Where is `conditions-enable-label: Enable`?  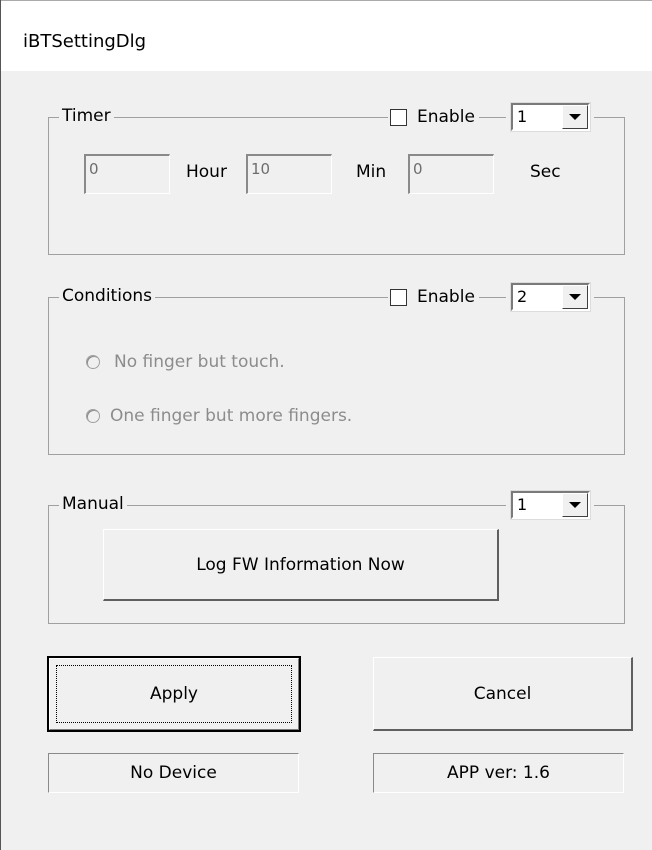 conditions-enable-label: Enable is located at coordinates (446, 297).